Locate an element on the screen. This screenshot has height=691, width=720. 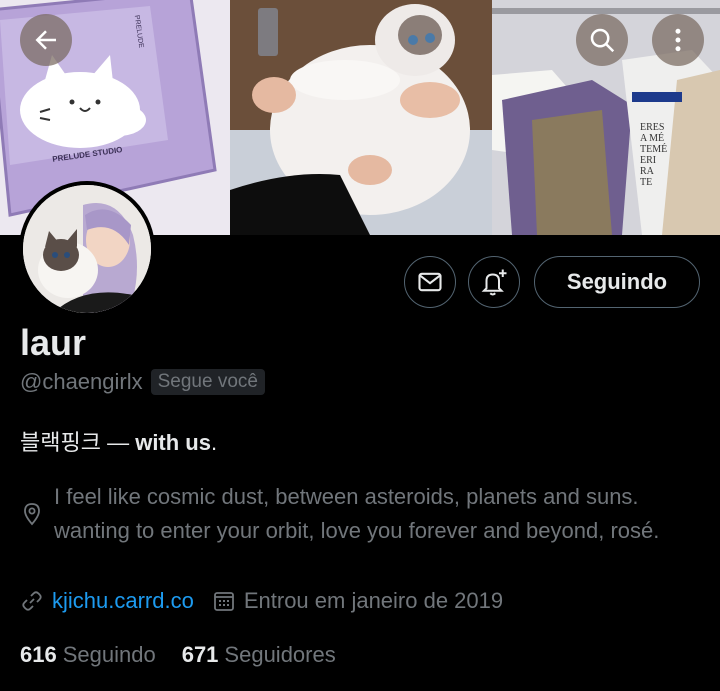
message-button is located at coordinates (430, 282).